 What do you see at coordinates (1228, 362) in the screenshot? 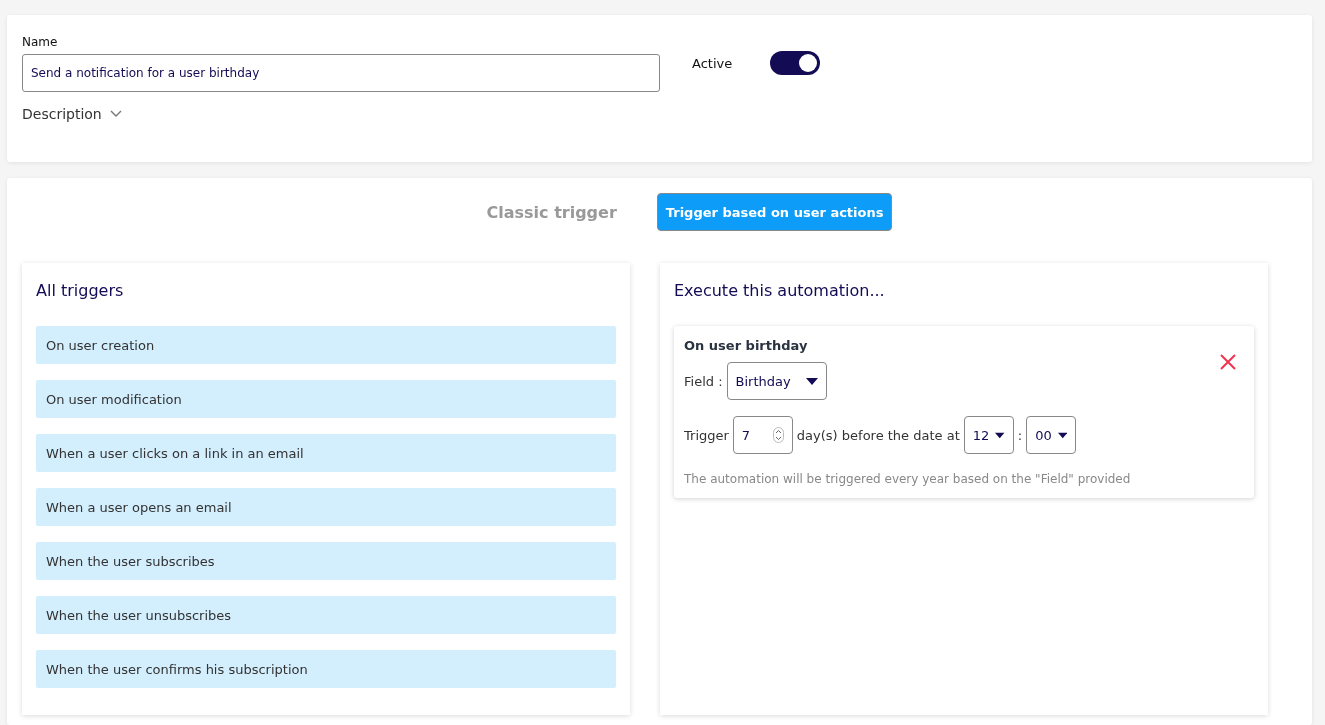
I see `close-icon` at bounding box center [1228, 362].